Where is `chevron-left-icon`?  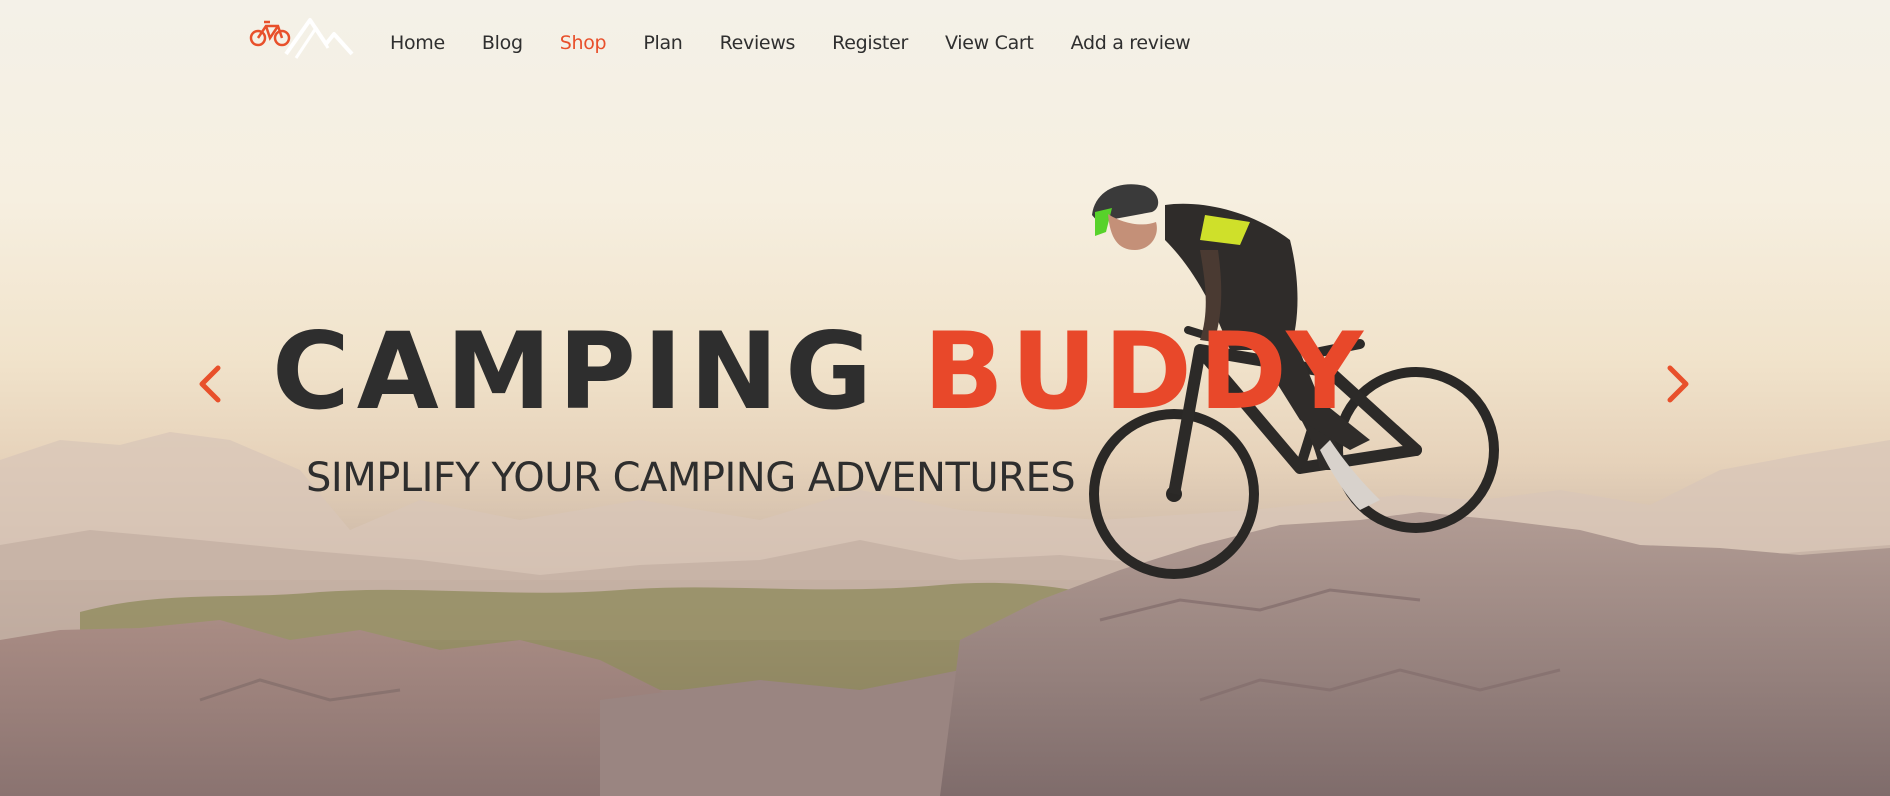
chevron-left-icon is located at coordinates (212, 384).